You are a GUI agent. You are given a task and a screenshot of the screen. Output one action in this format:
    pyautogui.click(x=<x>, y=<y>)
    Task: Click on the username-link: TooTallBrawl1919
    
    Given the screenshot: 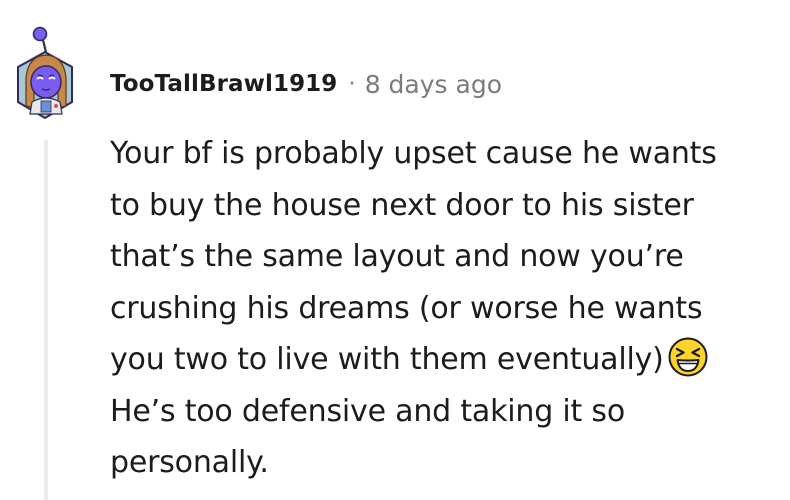 What is the action you would take?
    pyautogui.click(x=223, y=84)
    